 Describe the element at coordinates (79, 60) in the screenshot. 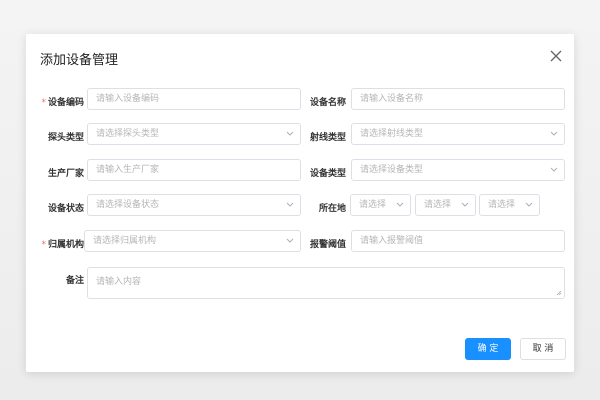

I see `dialog-title: 添加设备管理` at that location.